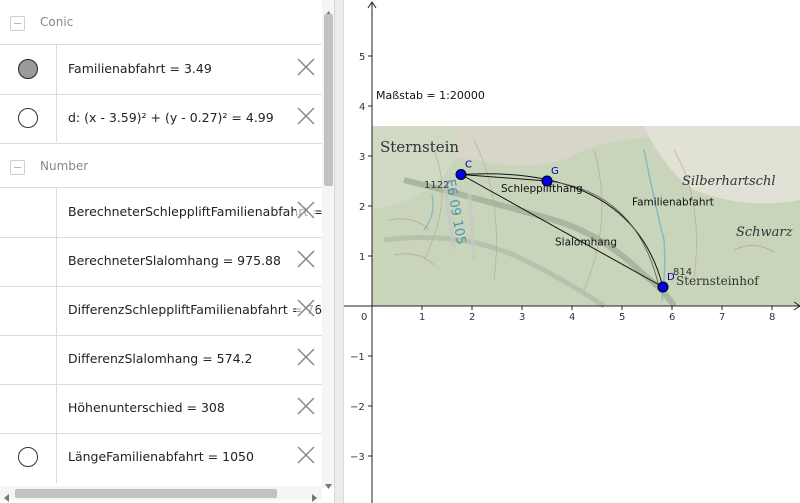 Image resolution: width=800 pixels, height=503 pixels. I want to click on map-label-silberhartschl: Silberhartschl, so click(729, 181).